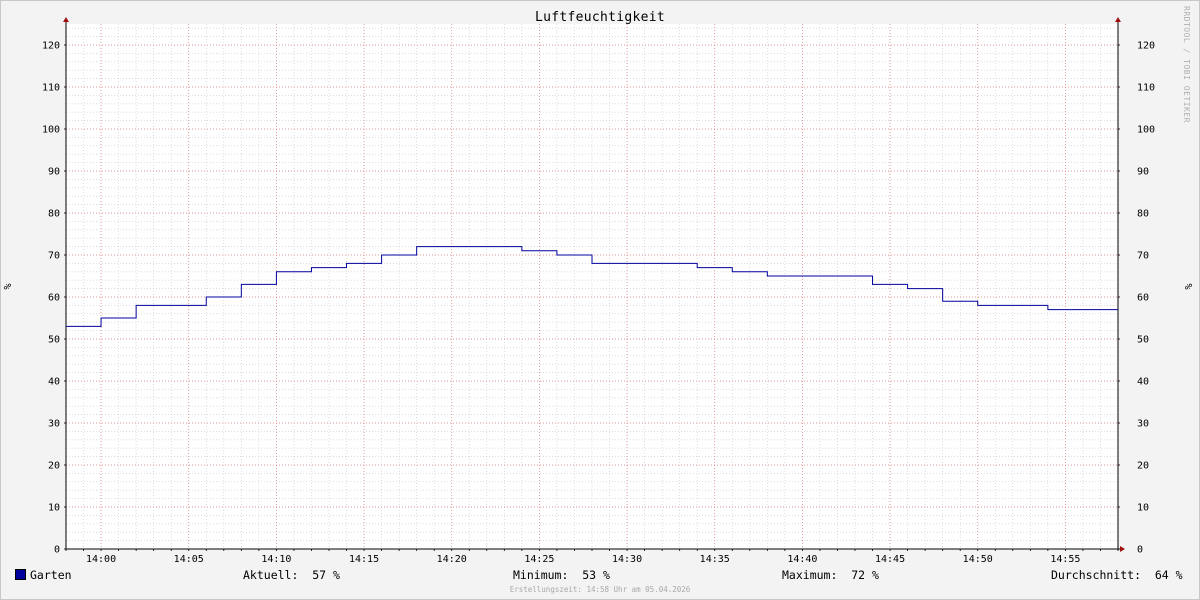 The width and height of the screenshot is (1200, 600). I want to click on y-tick-label-left: 20, so click(54, 466).